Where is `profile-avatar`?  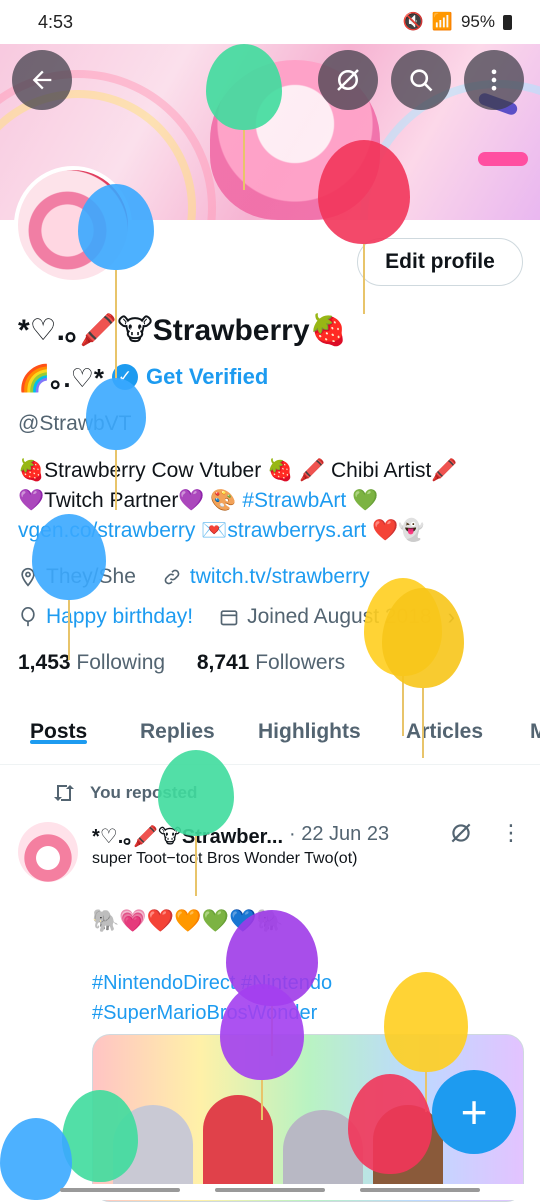
profile-avatar is located at coordinates (73, 225).